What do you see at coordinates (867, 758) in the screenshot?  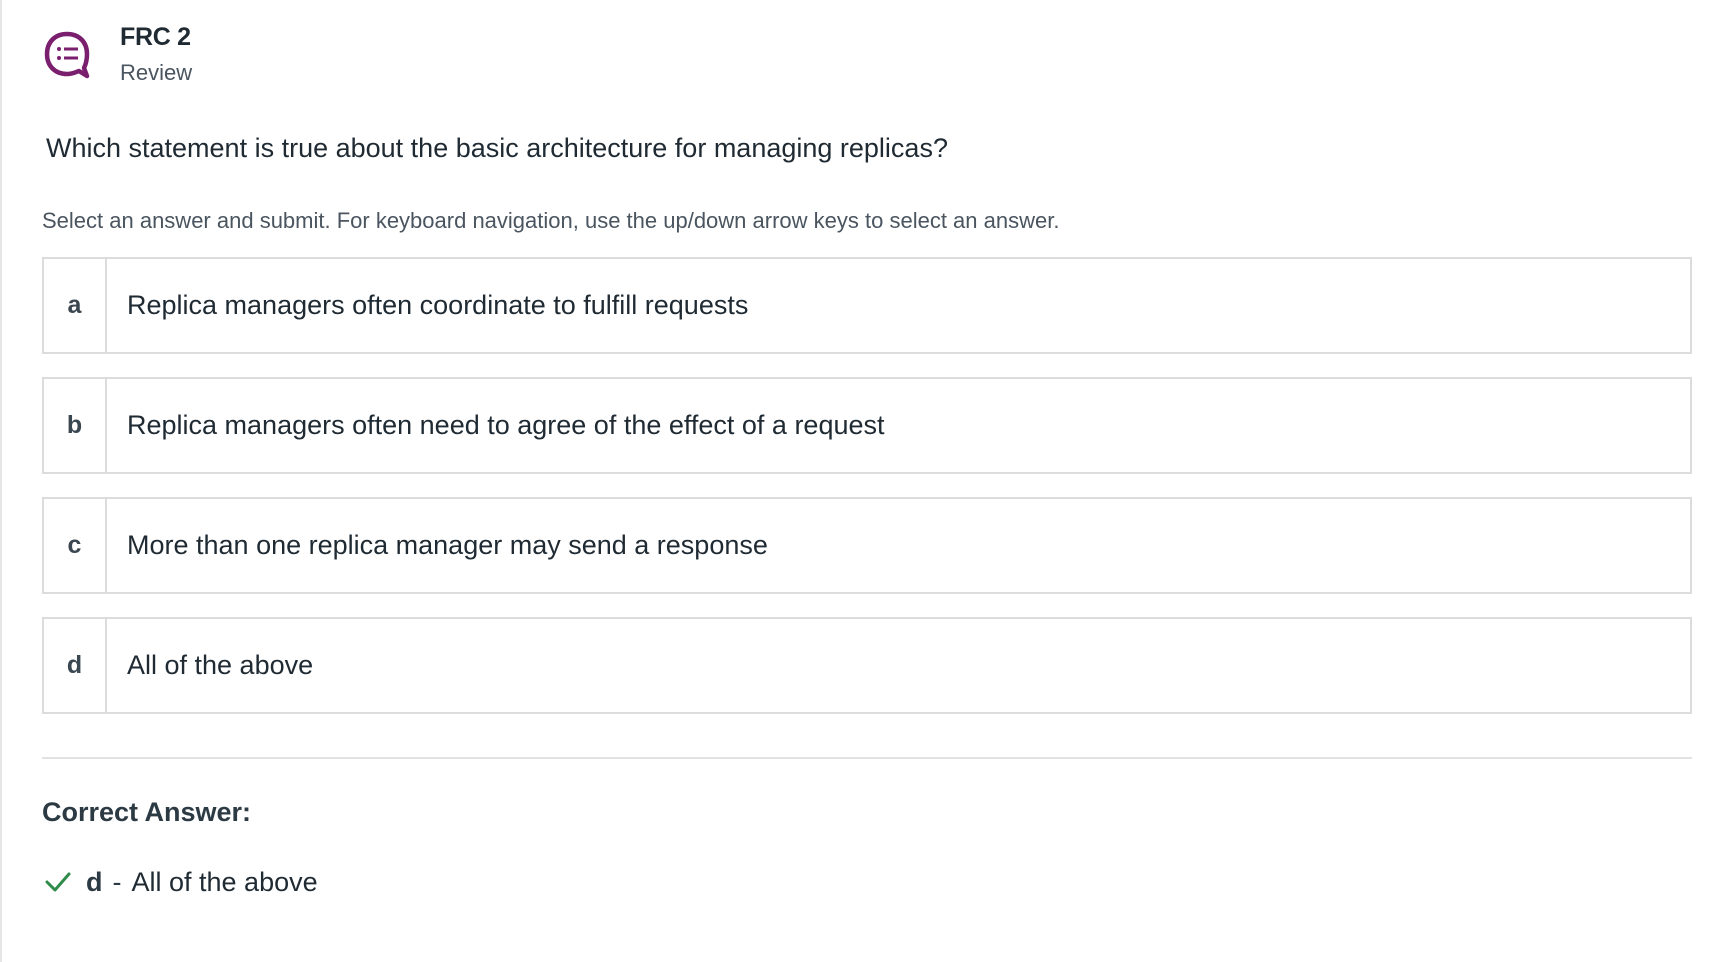 I see `section-divider` at bounding box center [867, 758].